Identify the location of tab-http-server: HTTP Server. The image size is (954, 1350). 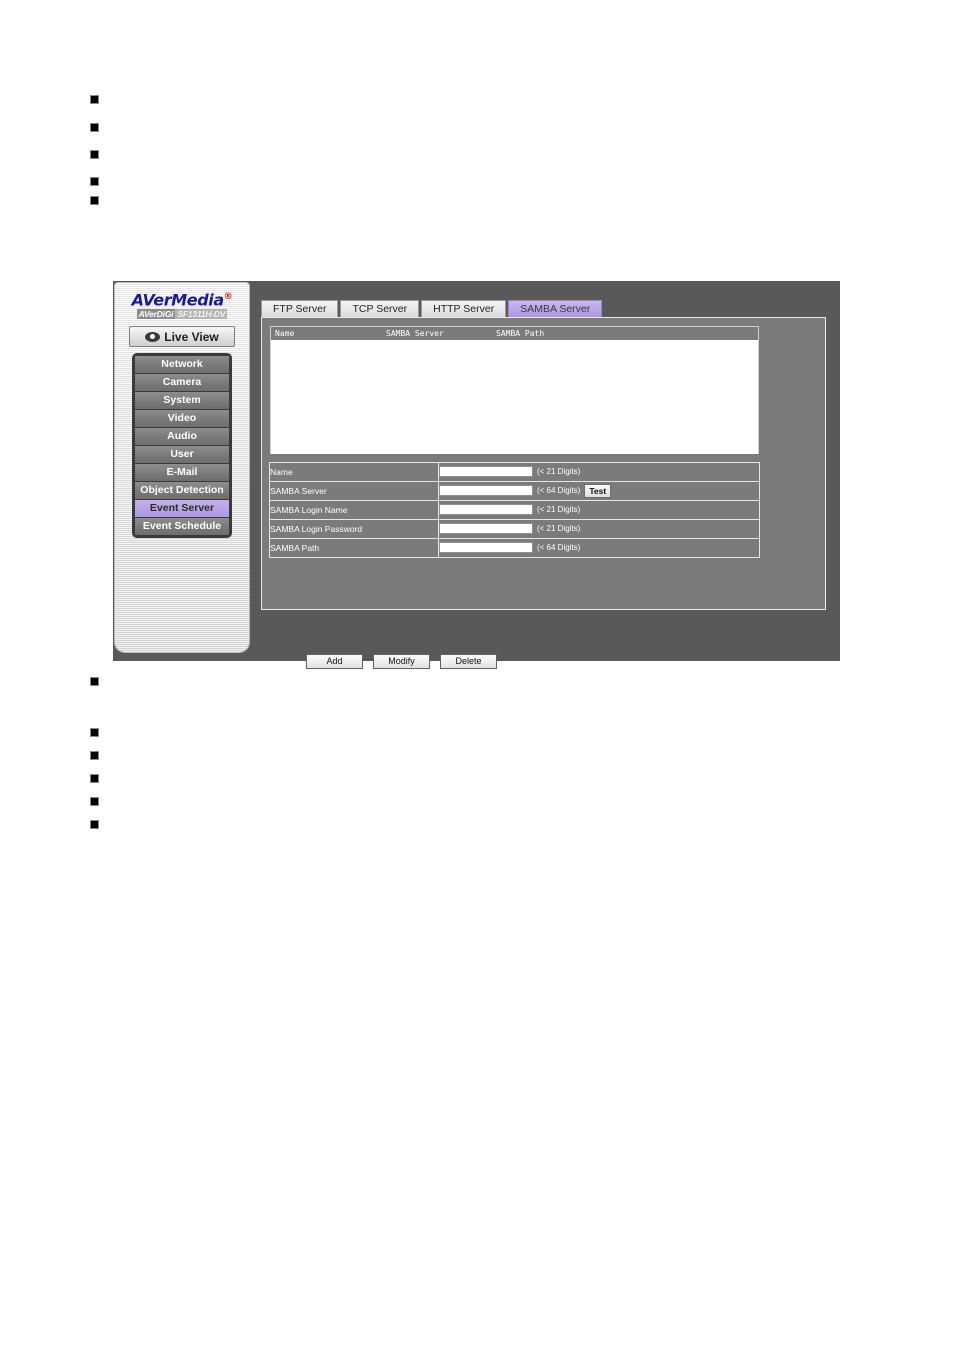
(464, 308).